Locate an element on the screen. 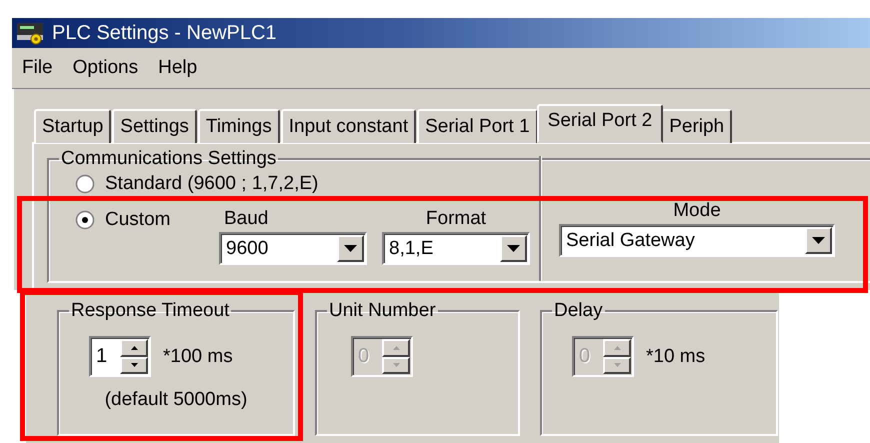 This screenshot has height=443, width=870. spin-up-button is located at coordinates (134, 347).